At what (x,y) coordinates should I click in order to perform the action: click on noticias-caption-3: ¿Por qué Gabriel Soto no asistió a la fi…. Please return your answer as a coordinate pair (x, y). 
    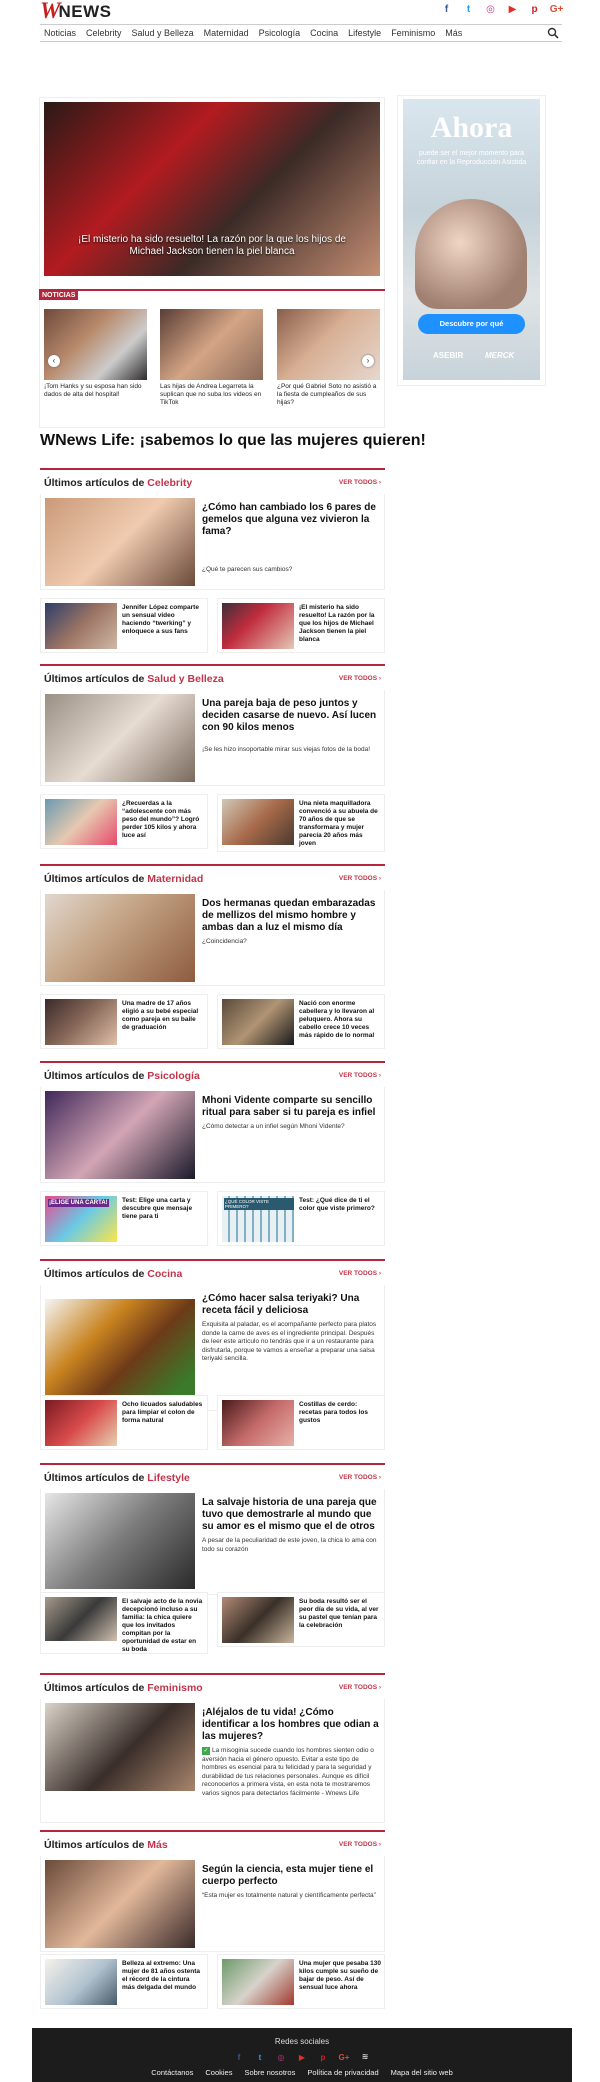
    Looking at the image, I should click on (328, 395).